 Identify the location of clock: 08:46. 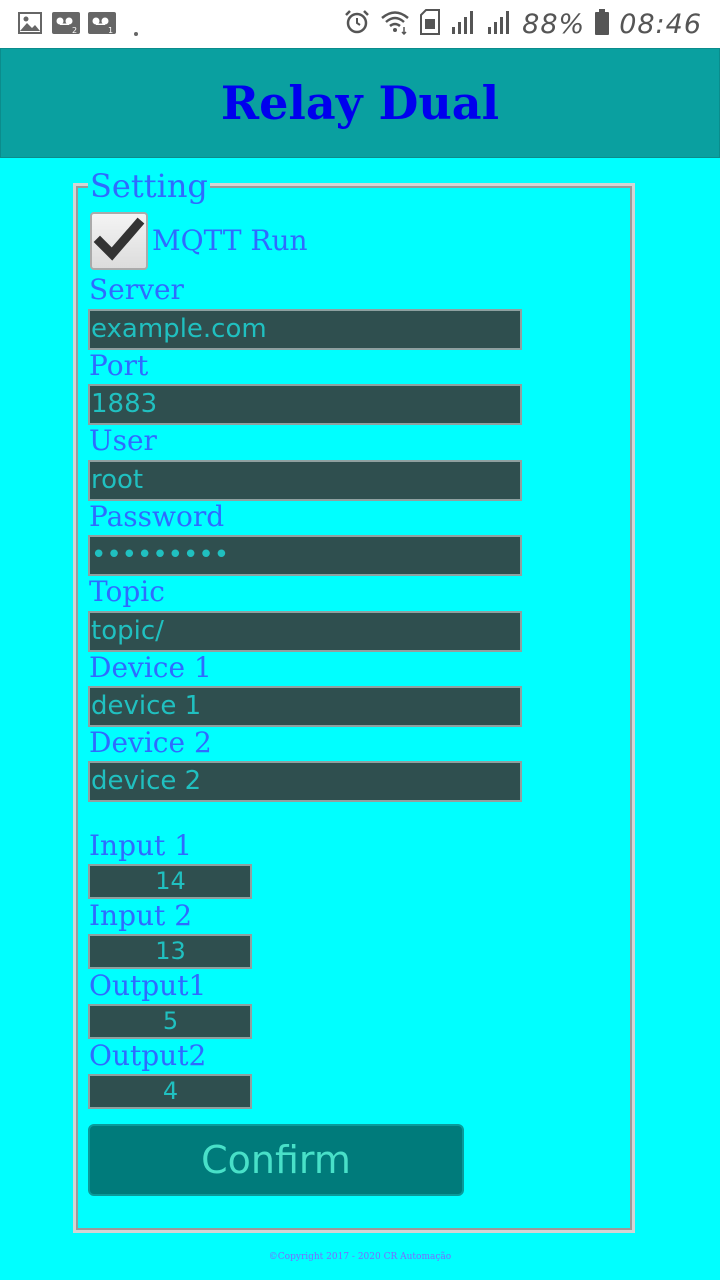
(660, 24).